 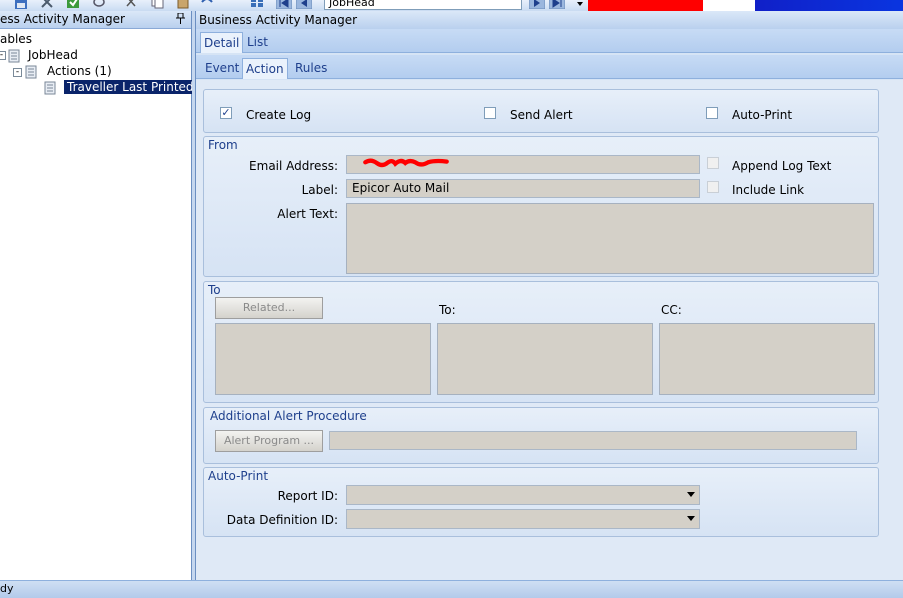 I want to click on prev-record-icon, so click(x=304, y=4).